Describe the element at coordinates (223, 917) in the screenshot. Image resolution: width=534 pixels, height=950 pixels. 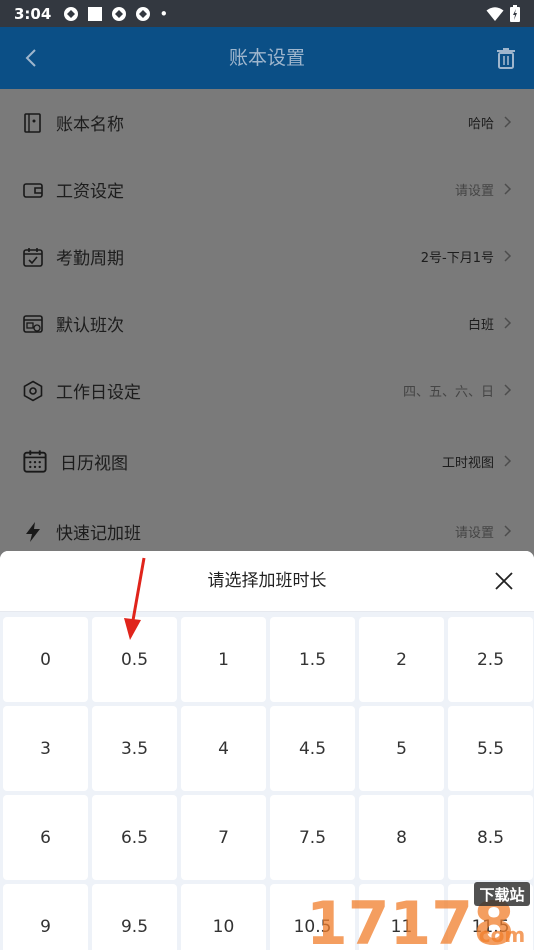
I see `duration-option: 10` at that location.